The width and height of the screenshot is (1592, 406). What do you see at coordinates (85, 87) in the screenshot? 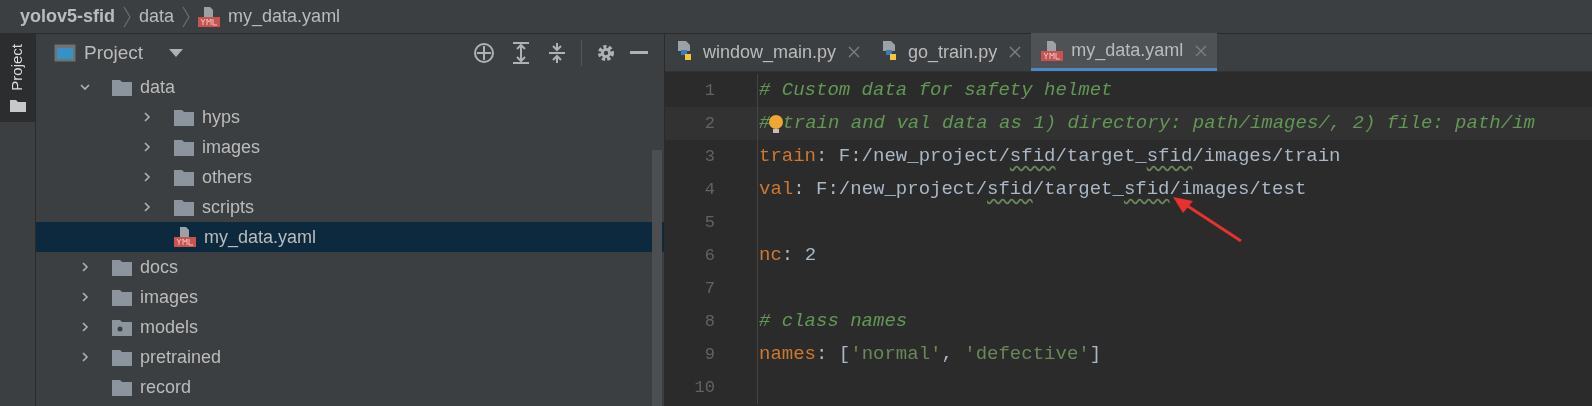
I see `chevron-down-icon` at bounding box center [85, 87].